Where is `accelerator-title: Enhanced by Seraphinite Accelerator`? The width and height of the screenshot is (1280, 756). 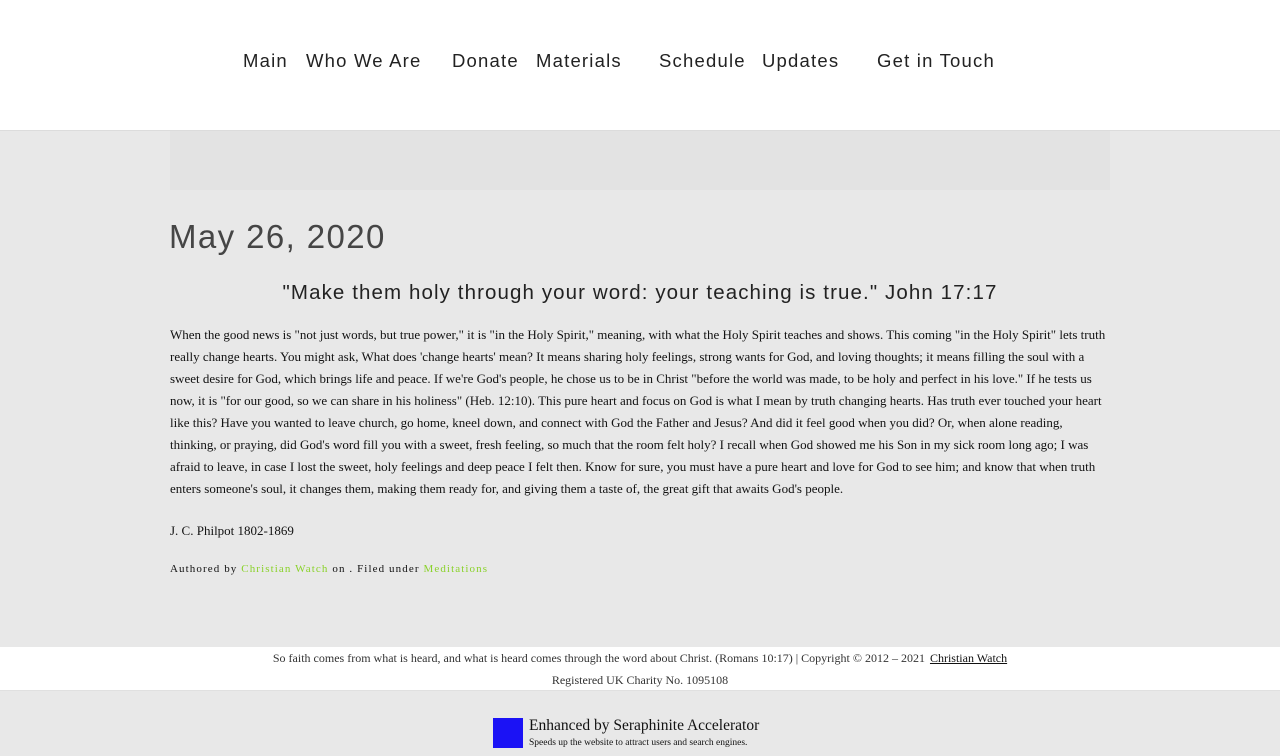
accelerator-title: Enhanced by Seraphinite Accelerator is located at coordinates (644, 725).